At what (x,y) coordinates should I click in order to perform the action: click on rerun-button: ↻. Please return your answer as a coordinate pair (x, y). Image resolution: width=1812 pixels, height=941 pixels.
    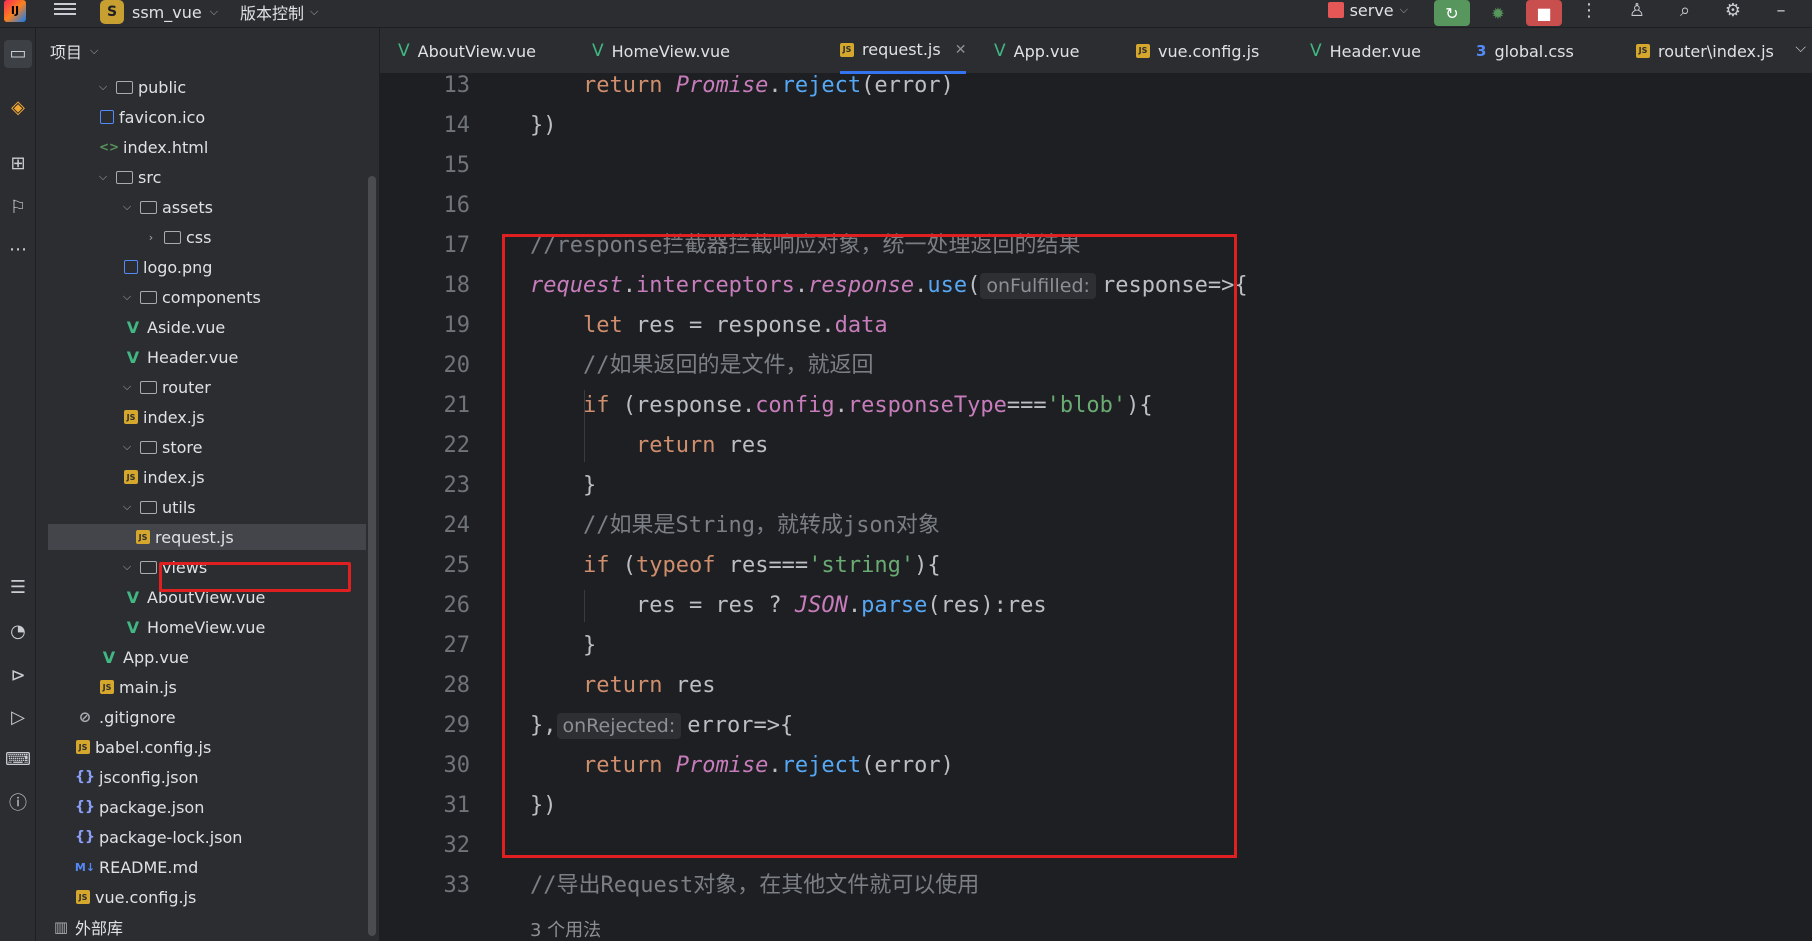
    Looking at the image, I should click on (1452, 13).